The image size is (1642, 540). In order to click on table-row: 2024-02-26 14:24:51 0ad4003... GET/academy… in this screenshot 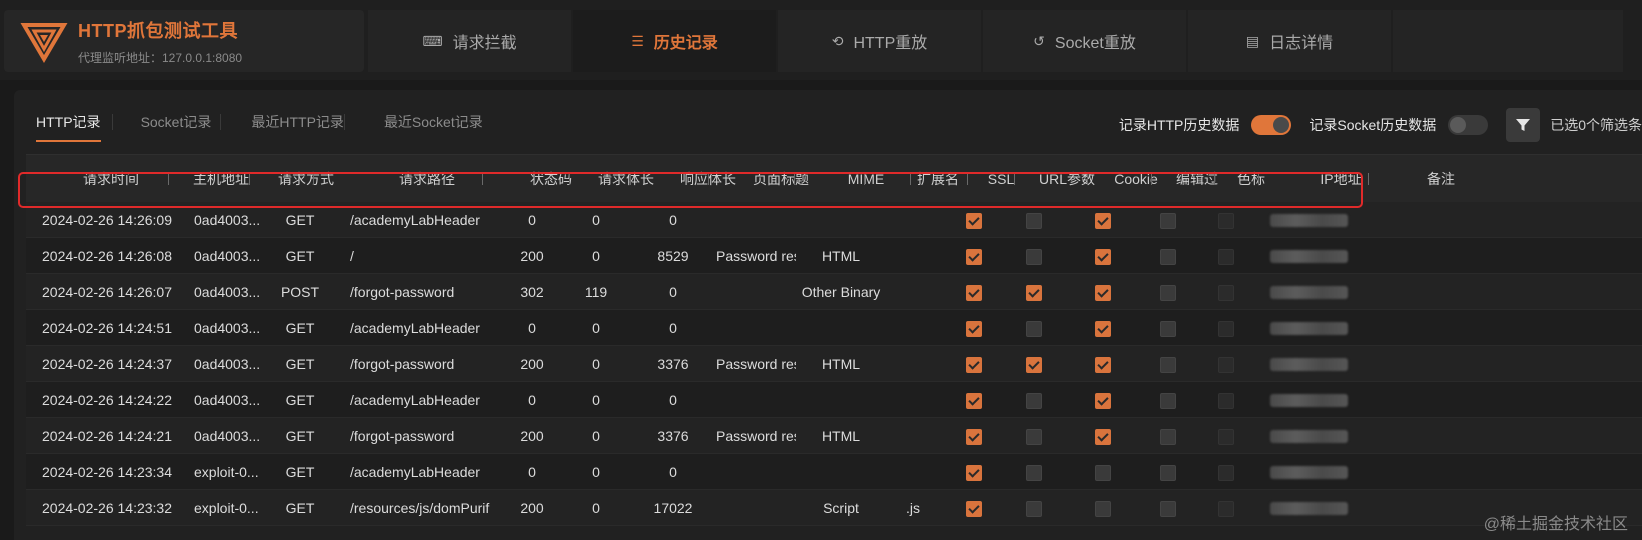, I will do `click(834, 328)`.